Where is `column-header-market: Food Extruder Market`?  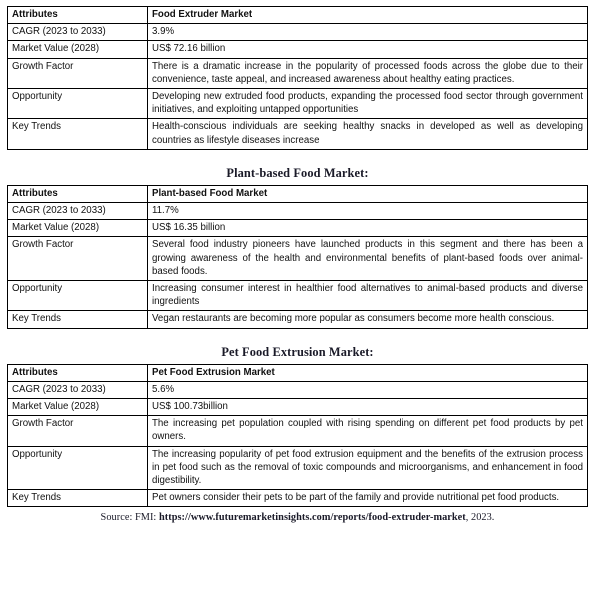
column-header-market: Food Extruder Market is located at coordinates (367, 15).